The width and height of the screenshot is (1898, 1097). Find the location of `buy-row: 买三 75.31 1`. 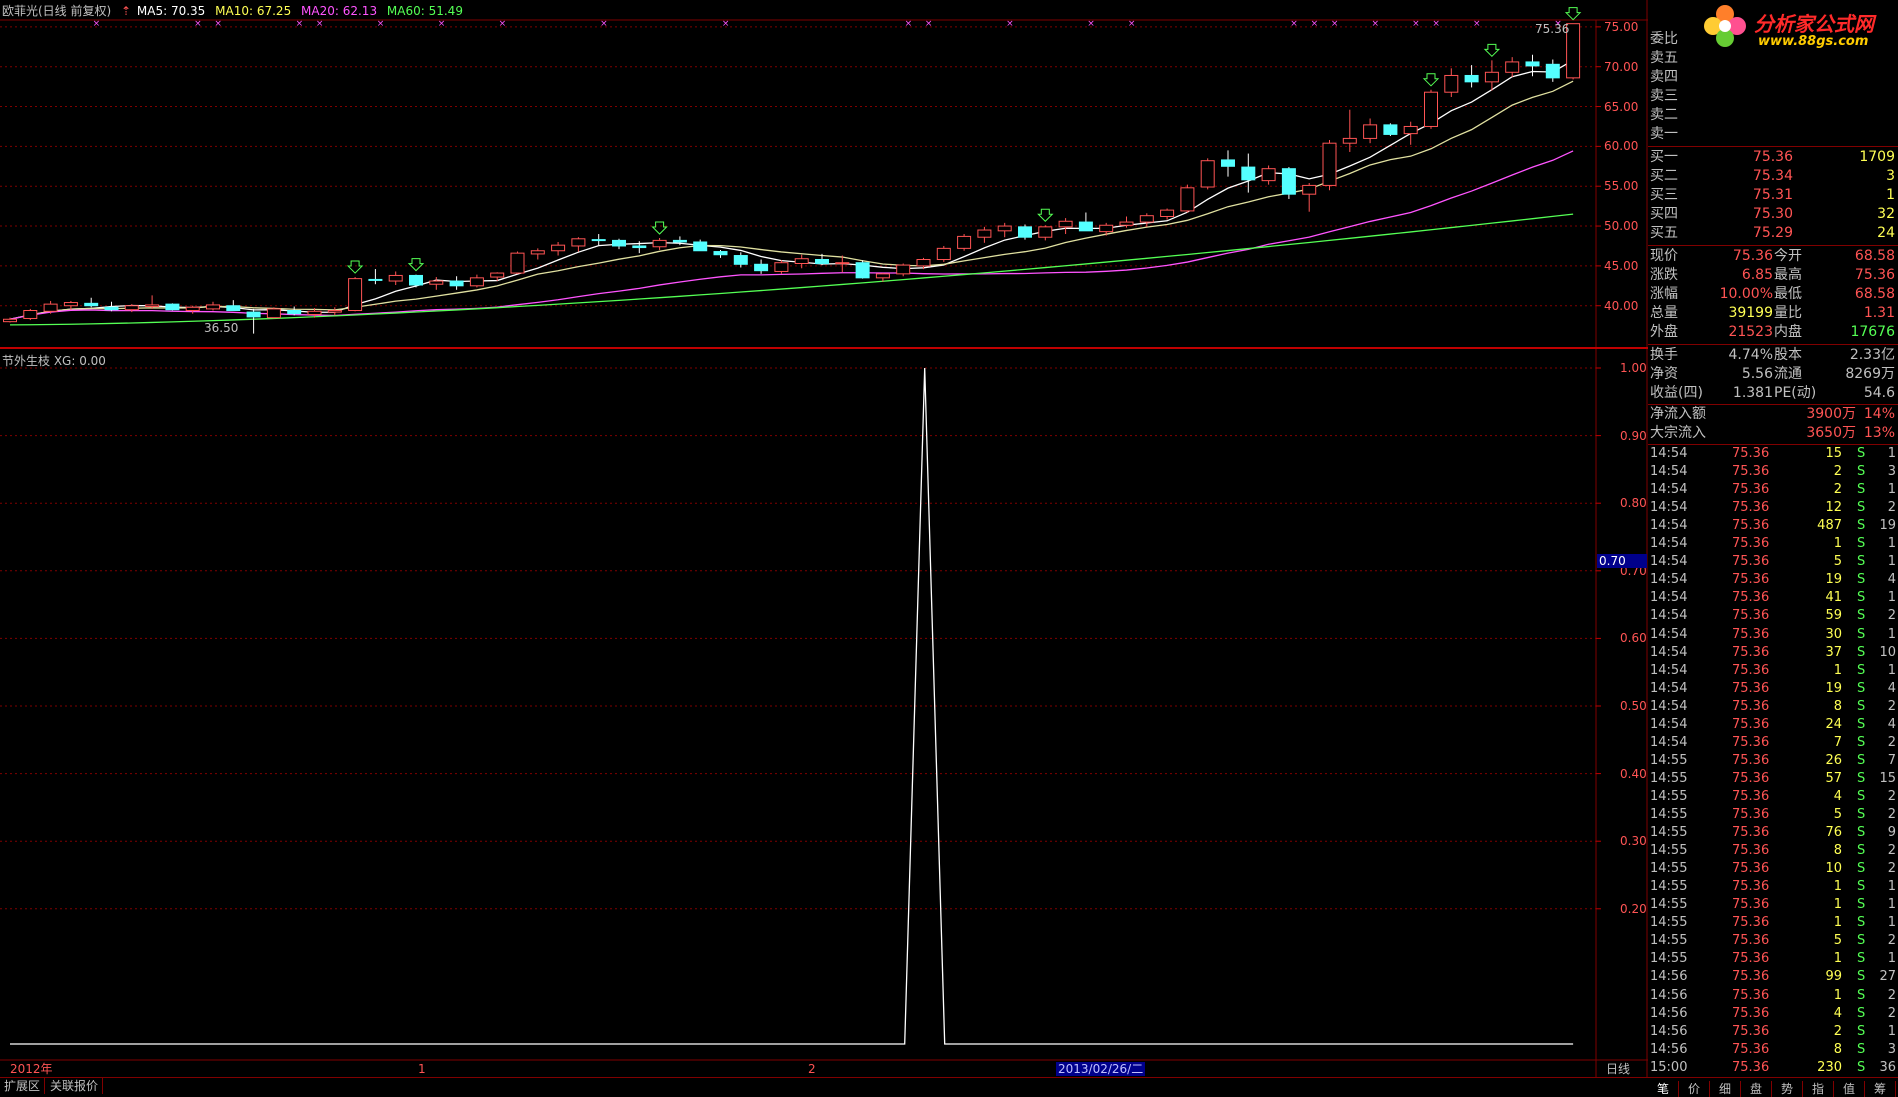

buy-row: 买三 75.31 1 is located at coordinates (1773, 195).